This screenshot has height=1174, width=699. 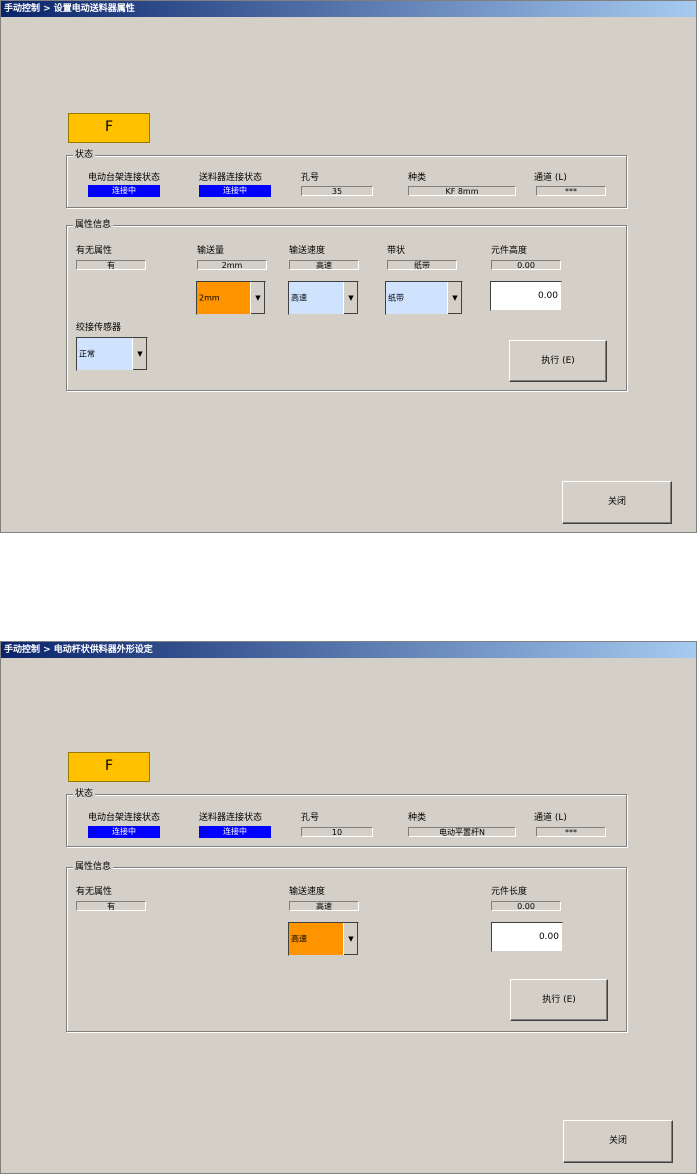 I want to click on tape-select-value: 纸带, so click(x=396, y=298).